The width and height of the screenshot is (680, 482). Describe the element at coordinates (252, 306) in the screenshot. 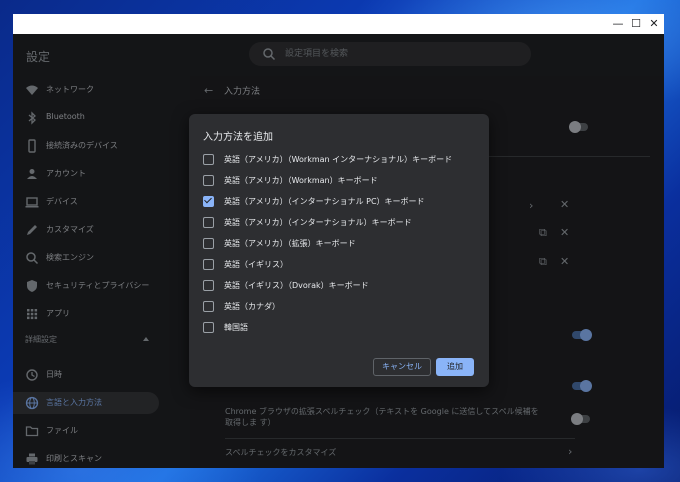

I see `option-label: 英語（カナダ）` at that location.